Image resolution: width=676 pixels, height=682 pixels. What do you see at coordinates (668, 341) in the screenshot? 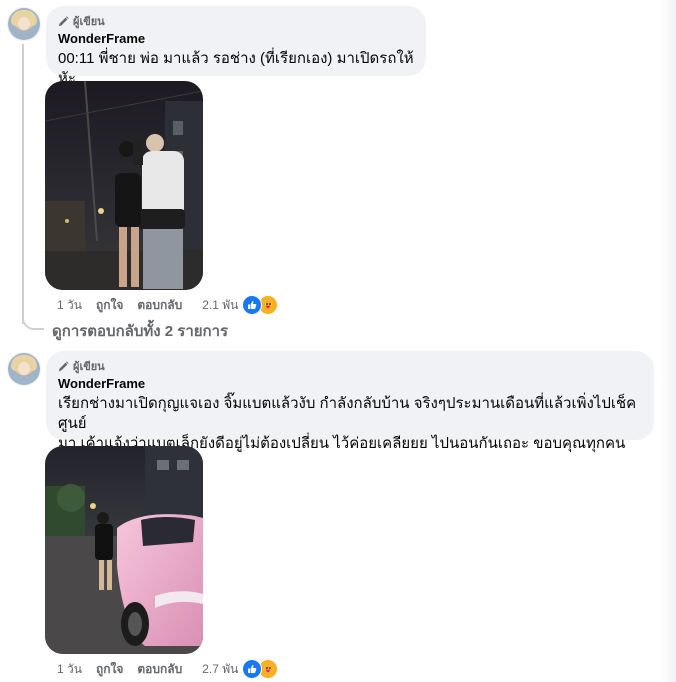
I see `page-edge` at bounding box center [668, 341].